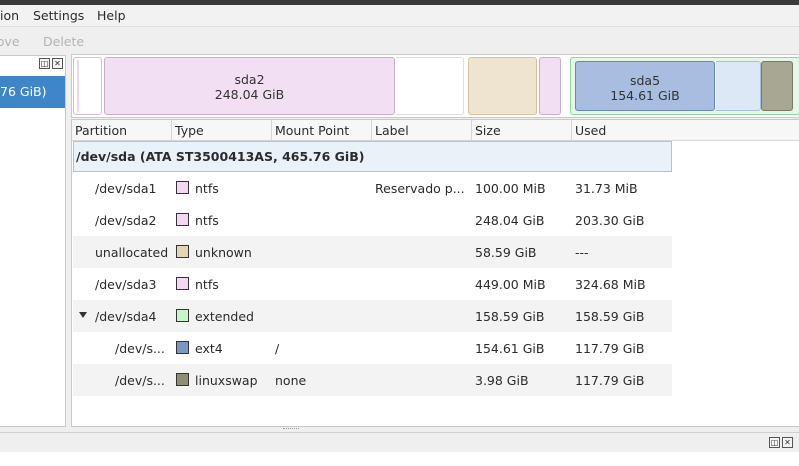 Image resolution: width=799 pixels, height=466 pixels. I want to click on table-row: unallocated unknown 58.59 GiB ---, so click(372, 252).